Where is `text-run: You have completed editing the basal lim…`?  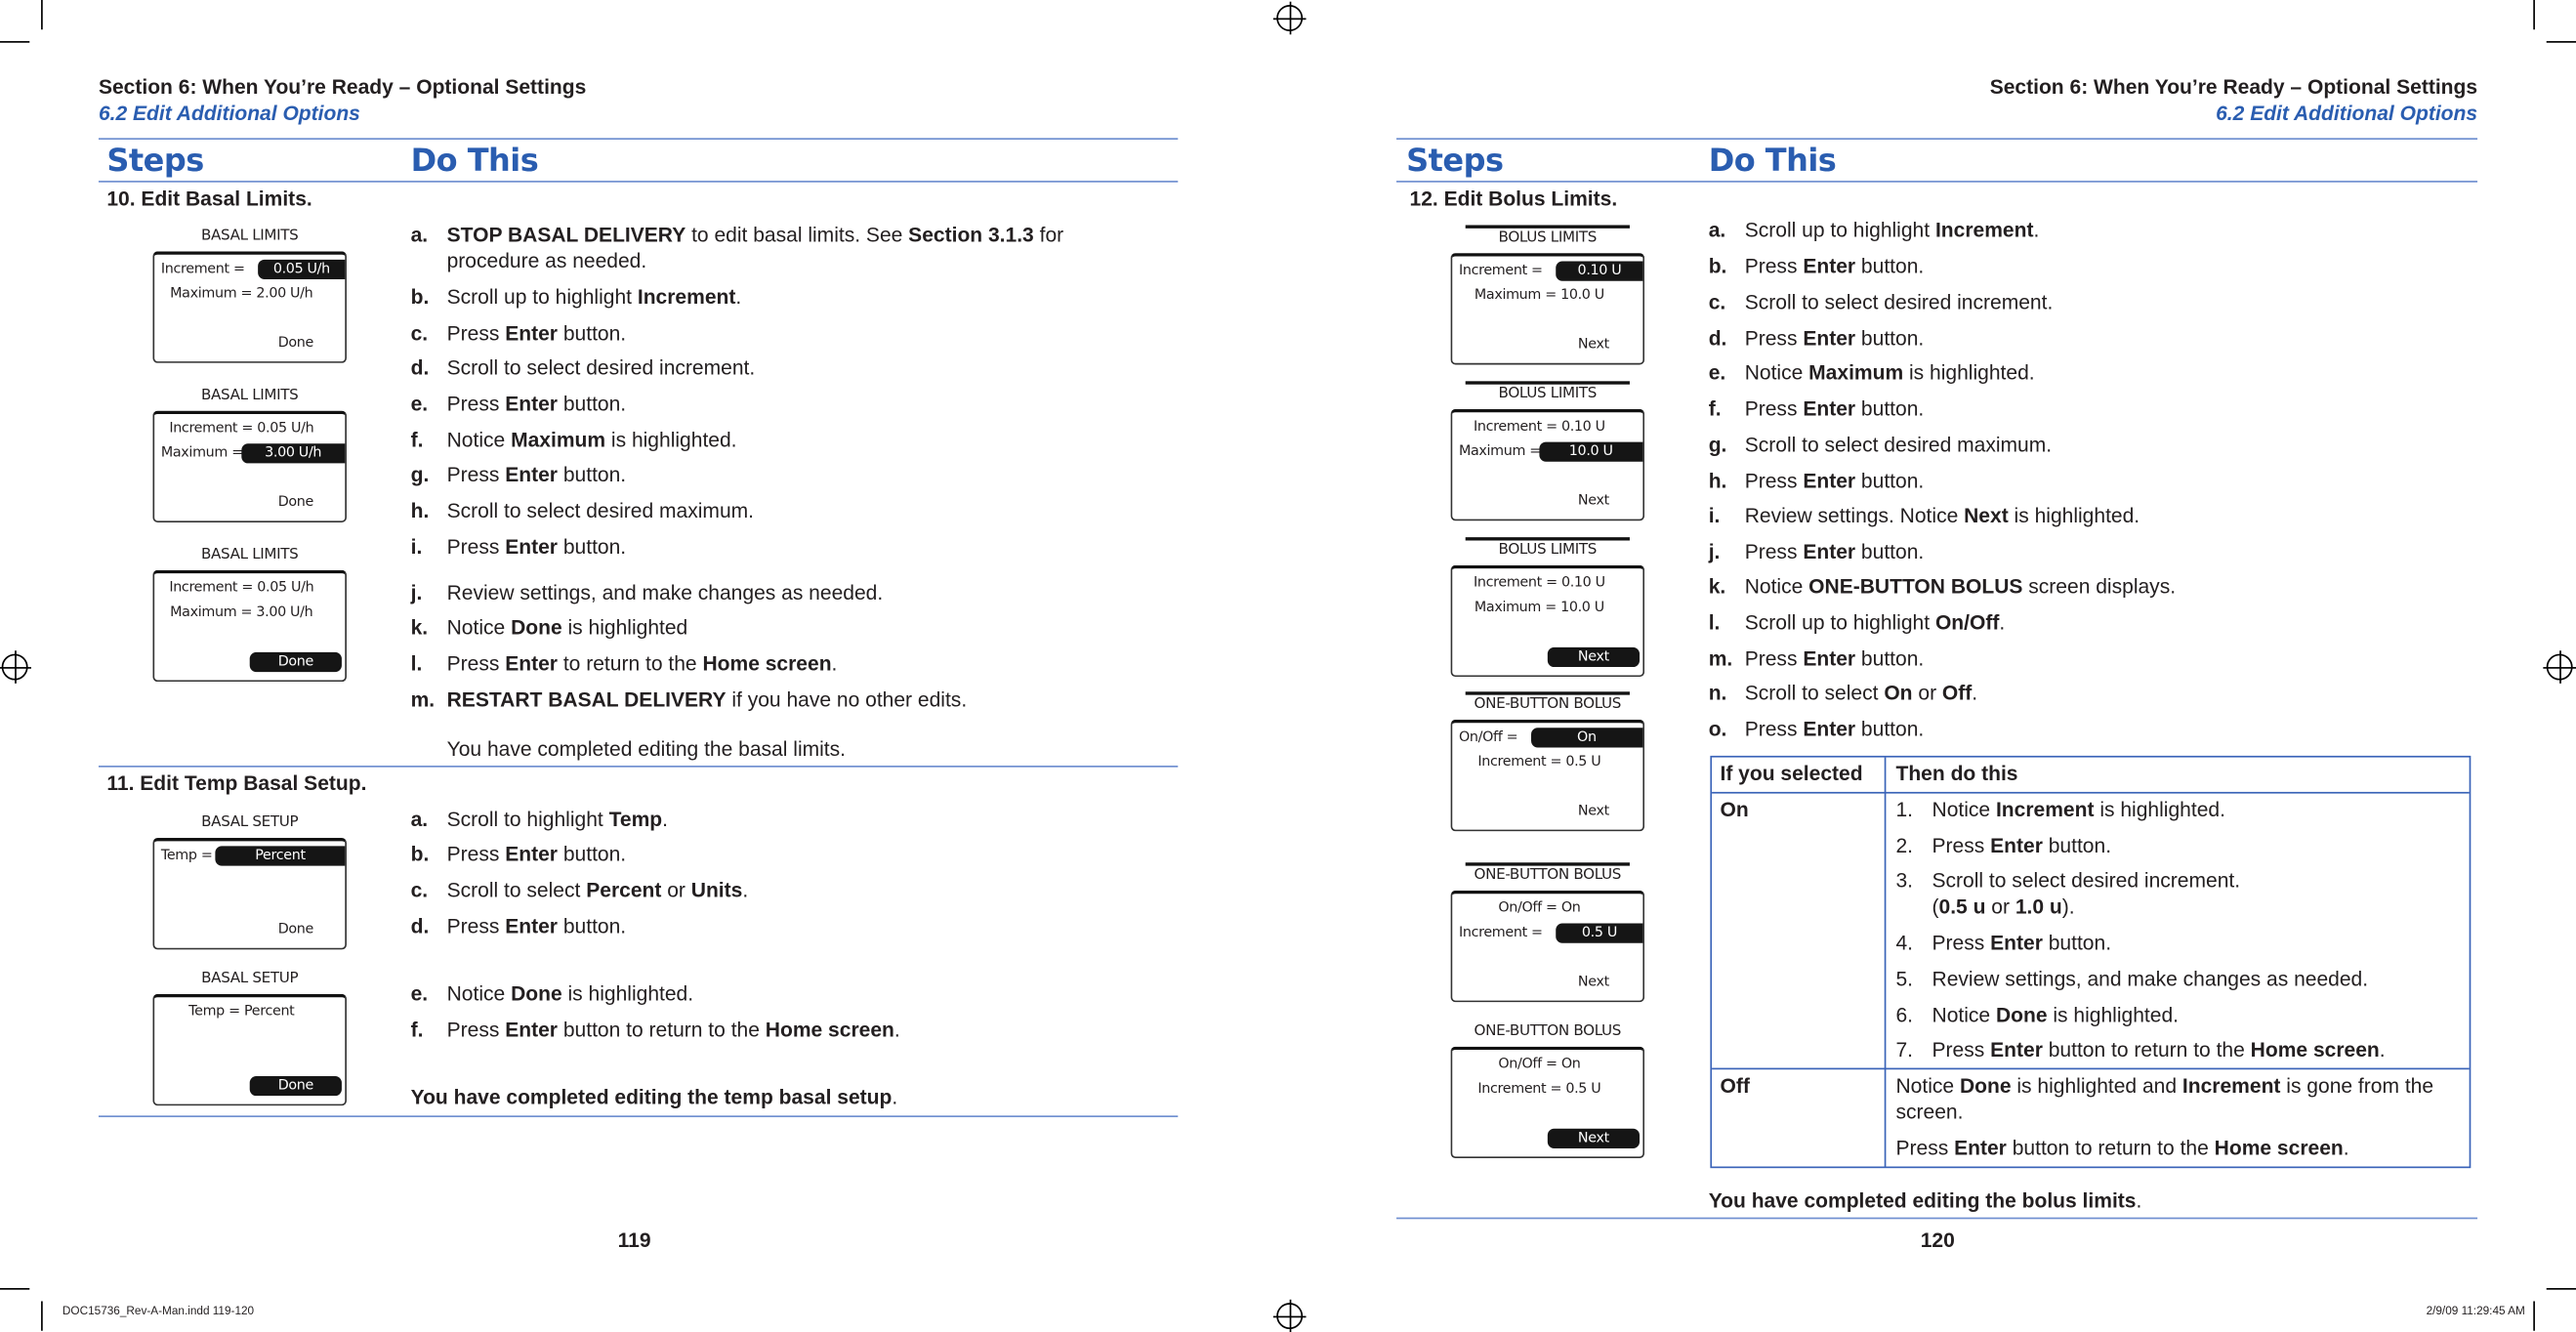
text-run: You have completed editing the basal lim… is located at coordinates (646, 749).